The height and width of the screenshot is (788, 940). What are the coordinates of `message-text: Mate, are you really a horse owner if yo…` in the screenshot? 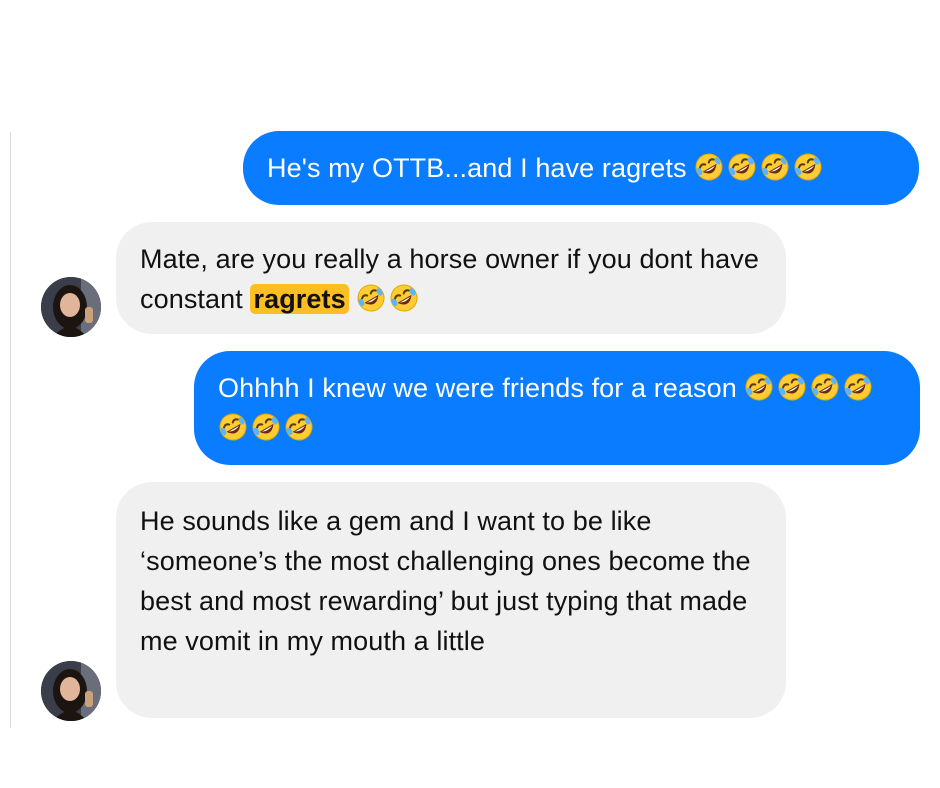 It's located at (449, 279).